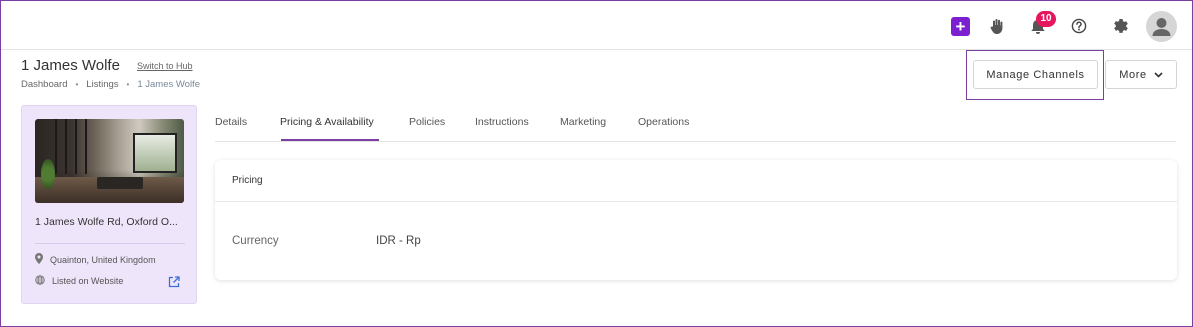 Image resolution: width=1193 pixels, height=327 pixels. What do you see at coordinates (88, 281) in the screenshot?
I see `listed-text: Listed on Website` at bounding box center [88, 281].